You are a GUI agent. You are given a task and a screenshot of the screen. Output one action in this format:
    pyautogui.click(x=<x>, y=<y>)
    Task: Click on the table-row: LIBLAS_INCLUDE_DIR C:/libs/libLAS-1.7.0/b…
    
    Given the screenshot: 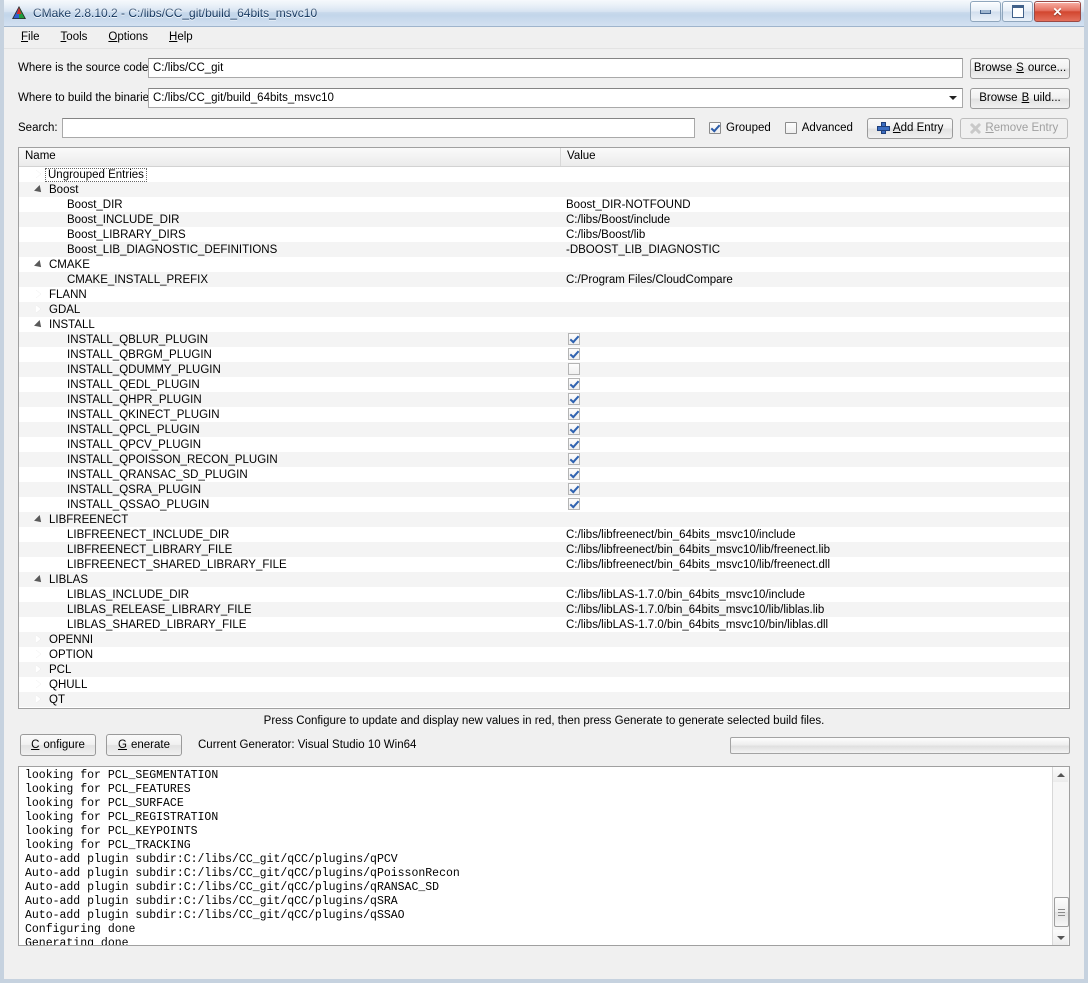 What is the action you would take?
    pyautogui.click(x=544, y=594)
    